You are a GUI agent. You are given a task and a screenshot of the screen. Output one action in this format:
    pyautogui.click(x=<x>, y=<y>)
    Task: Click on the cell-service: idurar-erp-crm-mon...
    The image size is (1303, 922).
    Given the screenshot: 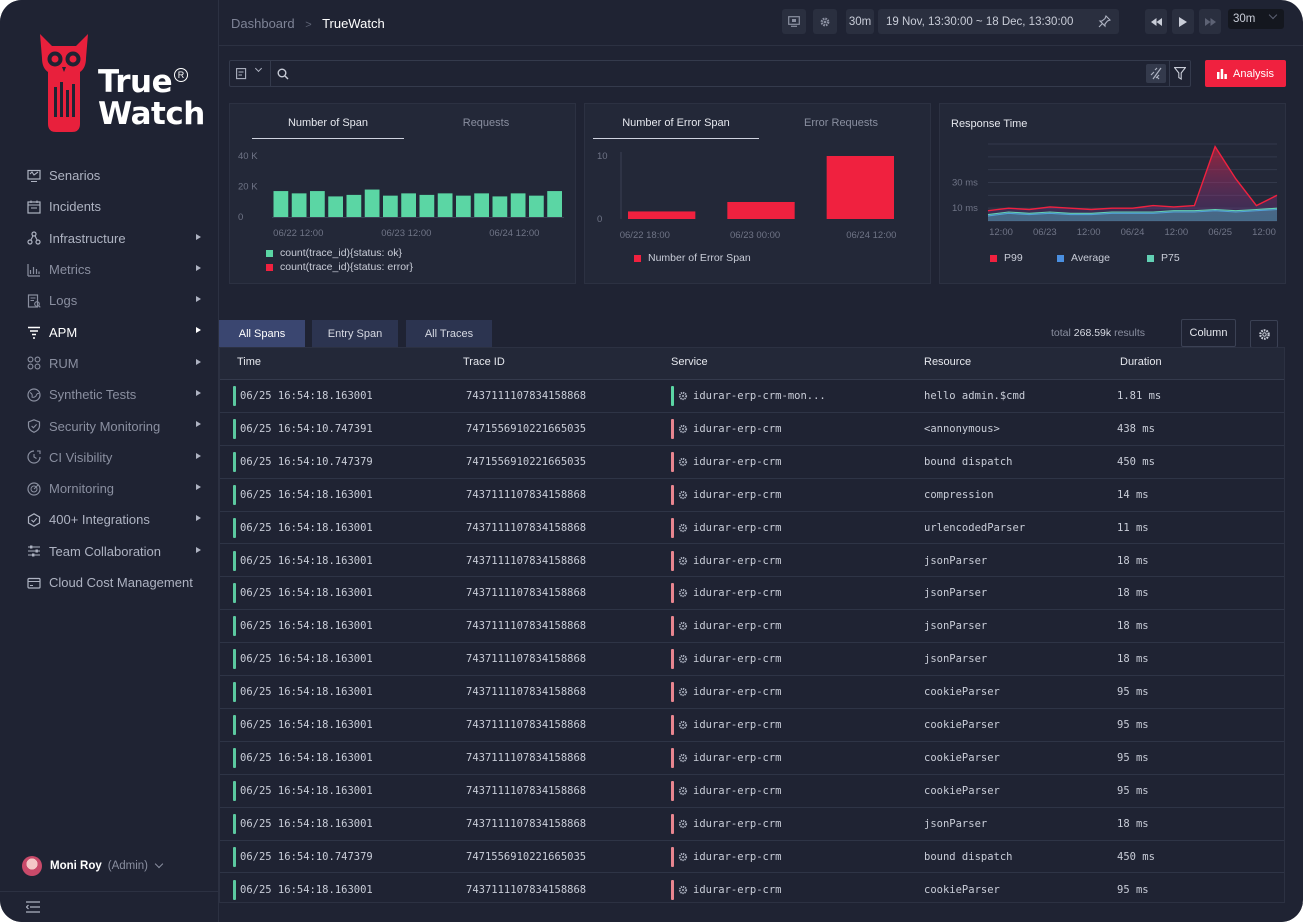 What is the action you would take?
    pyautogui.click(x=759, y=396)
    